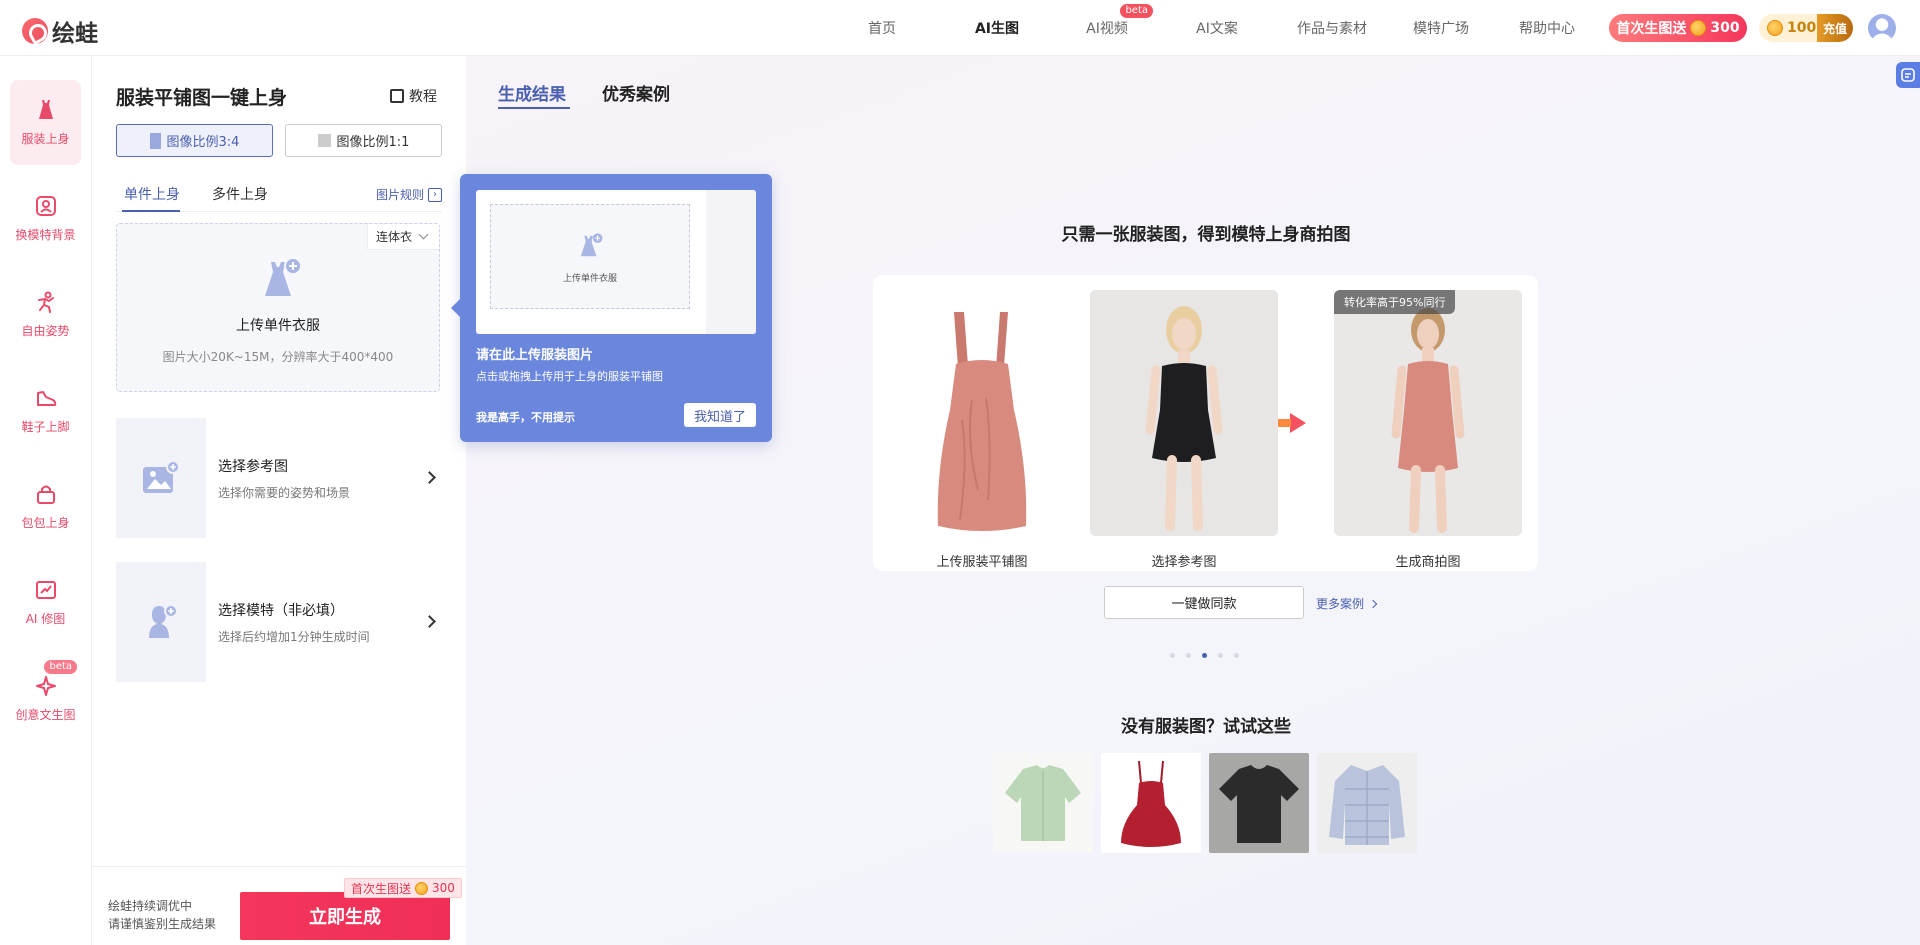 This screenshot has width=1920, height=945. I want to click on garment-type-select: 连体衣, so click(403, 237).